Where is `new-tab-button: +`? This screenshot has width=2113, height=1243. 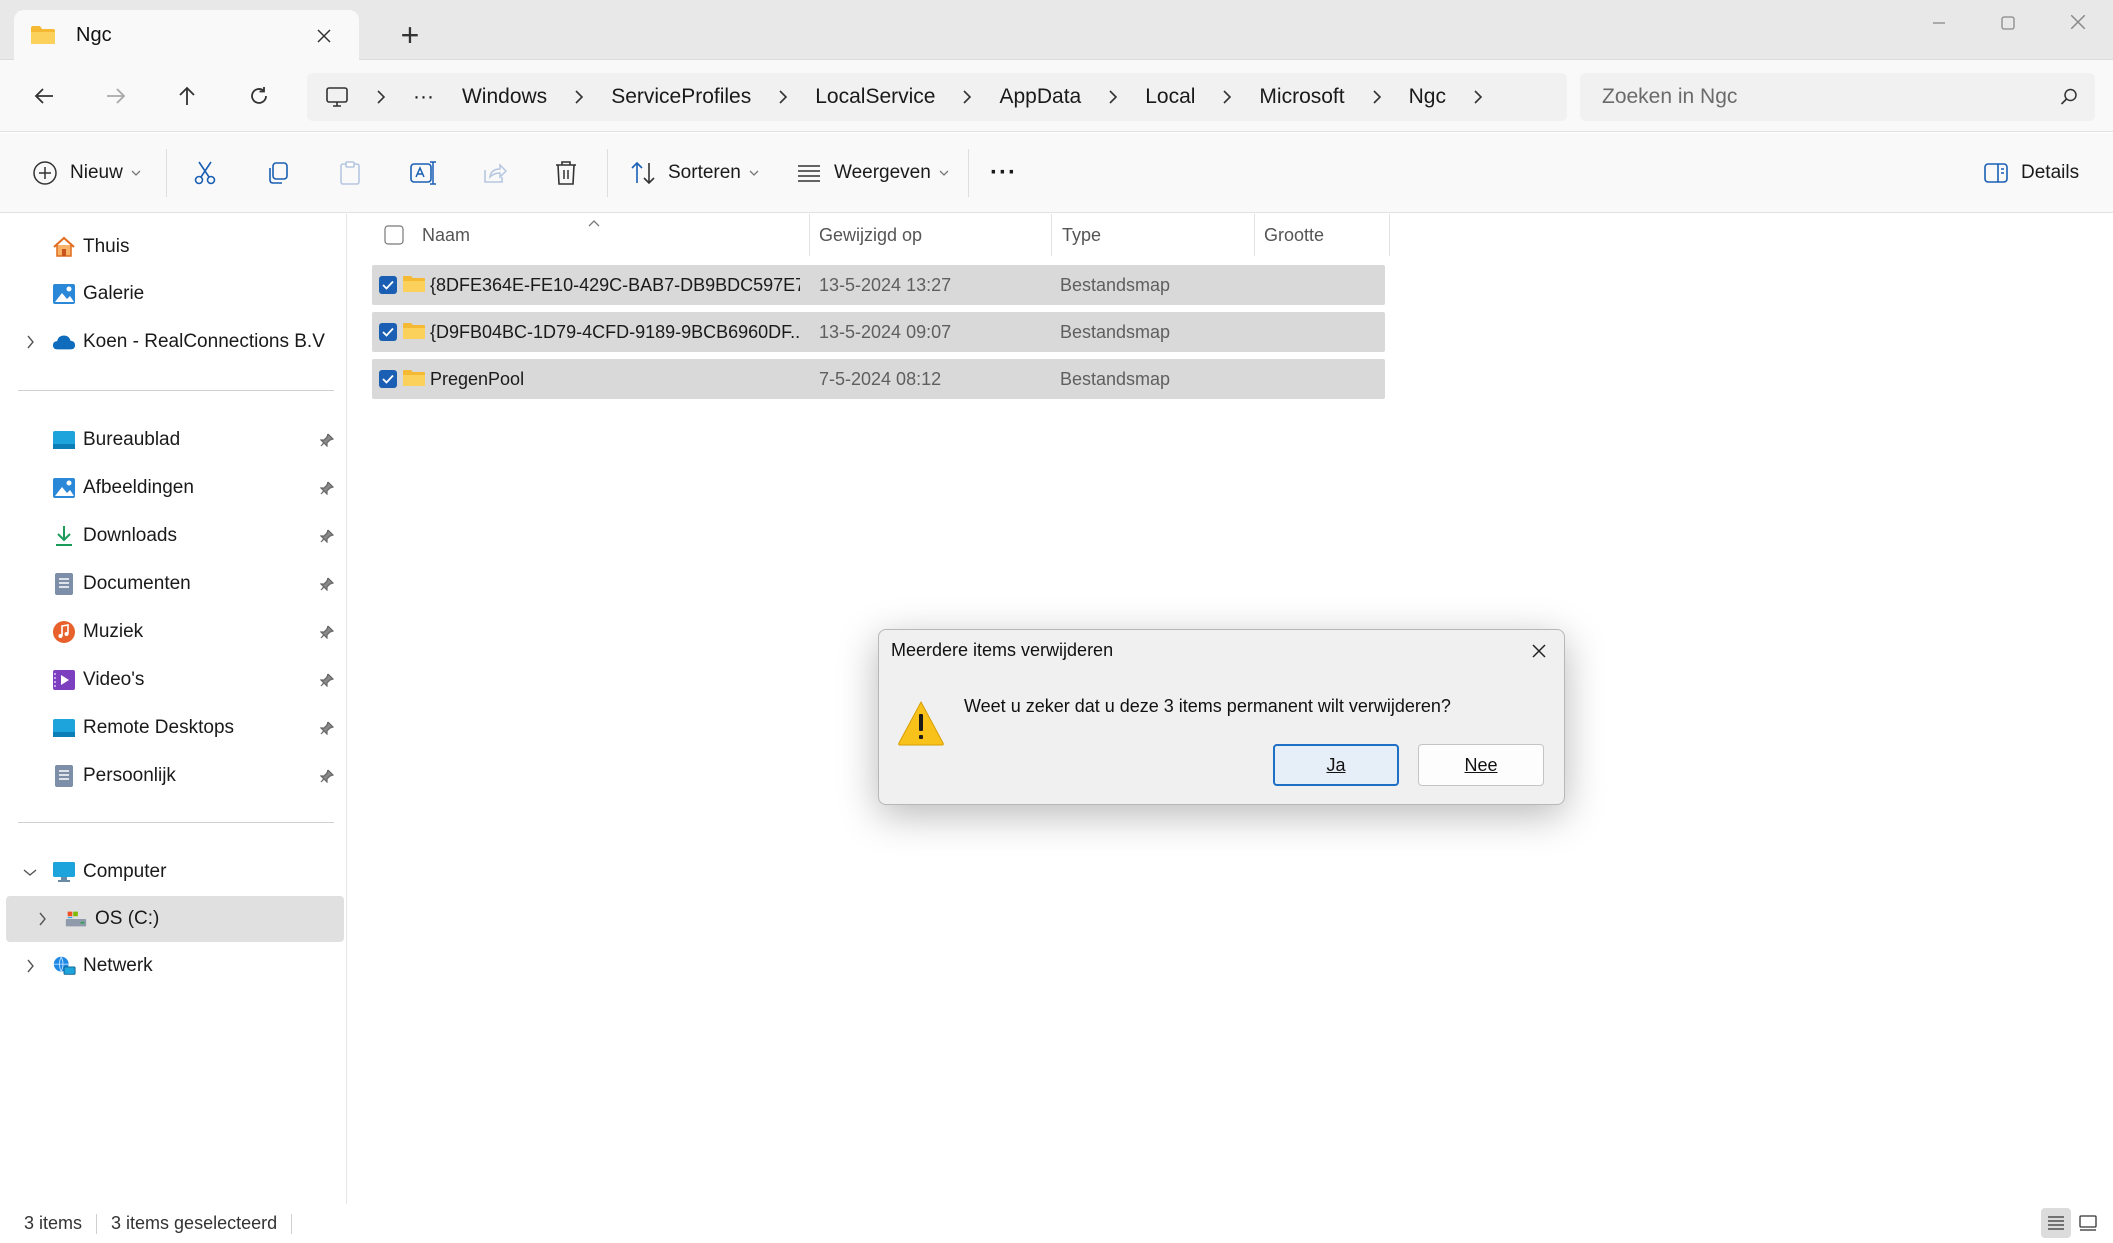
new-tab-button: + is located at coordinates (410, 35).